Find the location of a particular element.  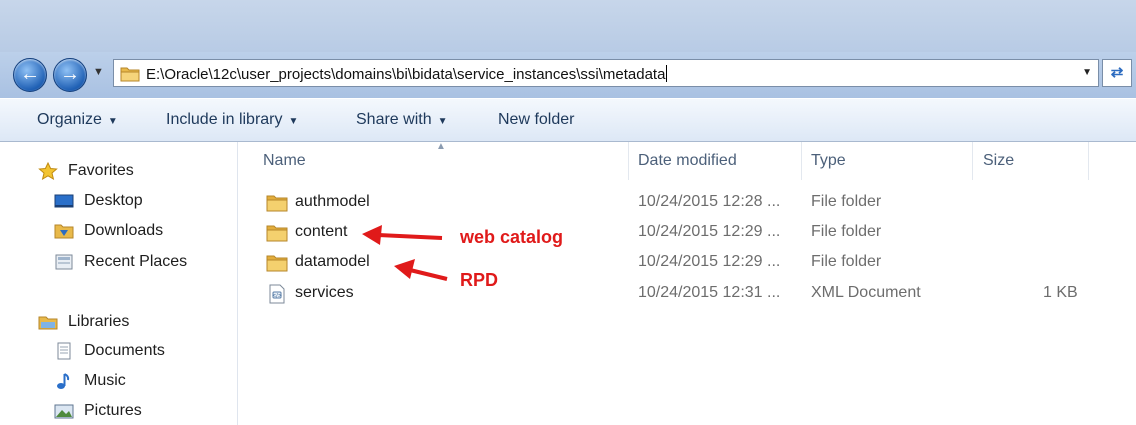

rpd-annotation: RPD is located at coordinates (479, 280).